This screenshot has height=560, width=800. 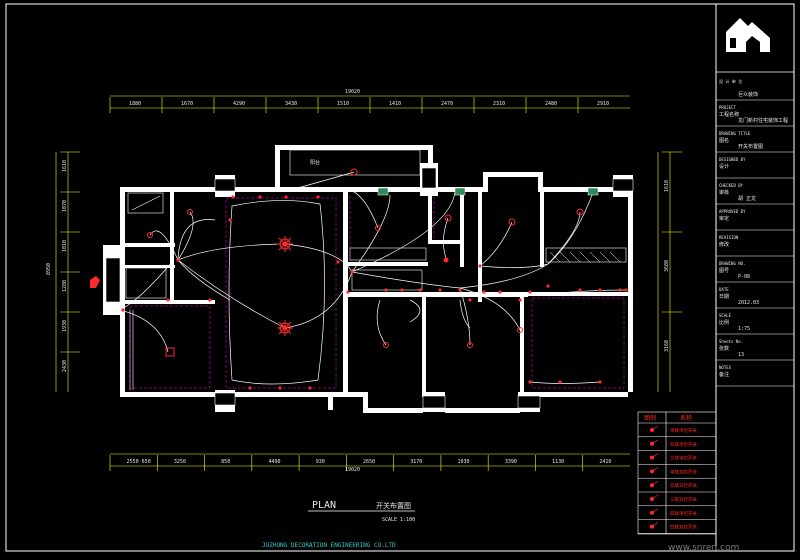 What do you see at coordinates (95, 282) in the screenshot?
I see `entry-arrow-icon` at bounding box center [95, 282].